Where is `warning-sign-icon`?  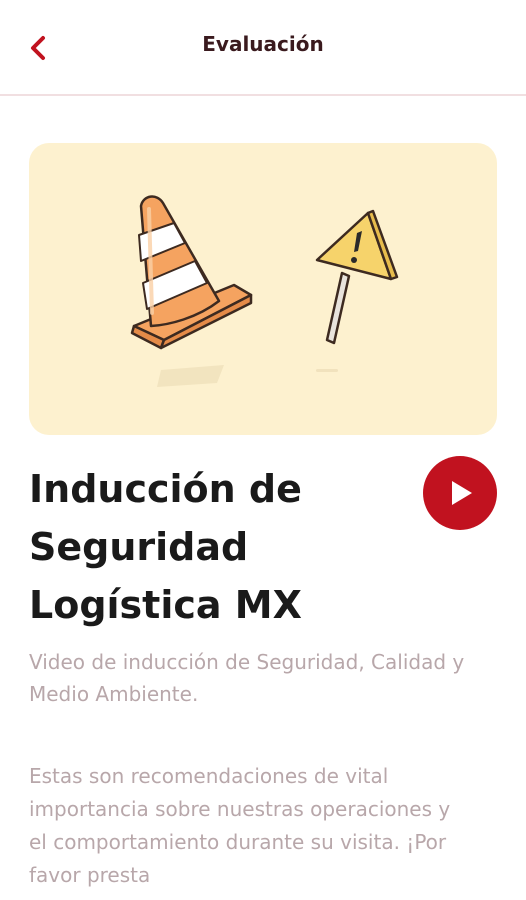
warning-sign-icon is located at coordinates (357, 277).